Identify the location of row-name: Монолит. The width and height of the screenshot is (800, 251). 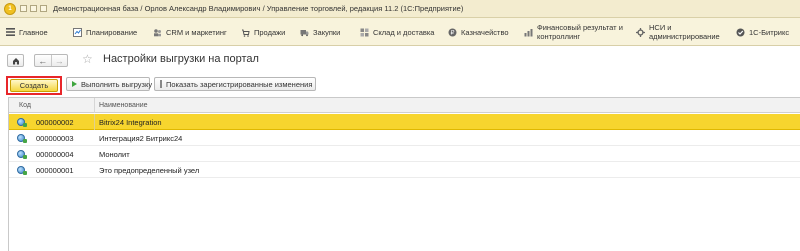
(114, 154).